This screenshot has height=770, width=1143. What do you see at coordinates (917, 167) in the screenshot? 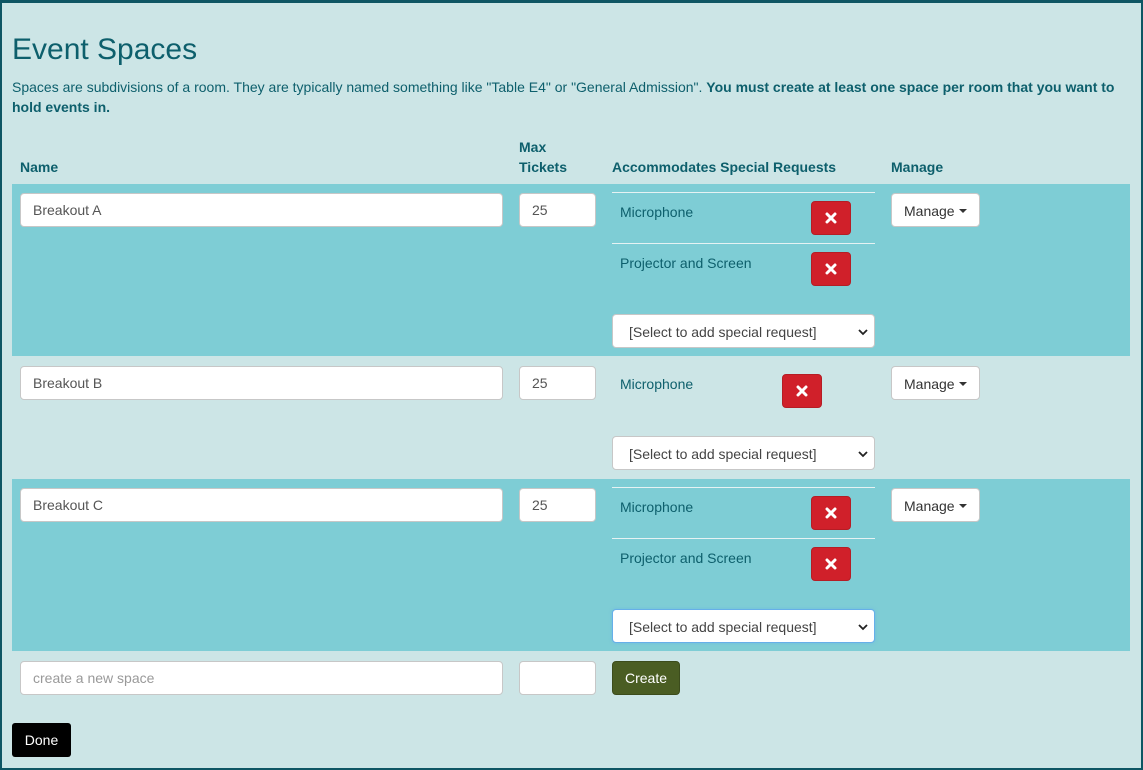
I see `column-header-manage: Manage` at bounding box center [917, 167].